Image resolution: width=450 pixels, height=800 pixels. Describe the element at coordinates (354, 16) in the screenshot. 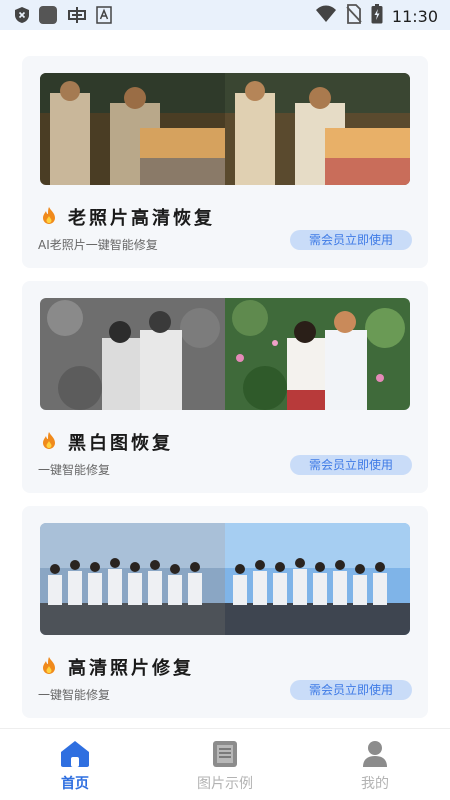

I see `no-sim-icon` at that location.